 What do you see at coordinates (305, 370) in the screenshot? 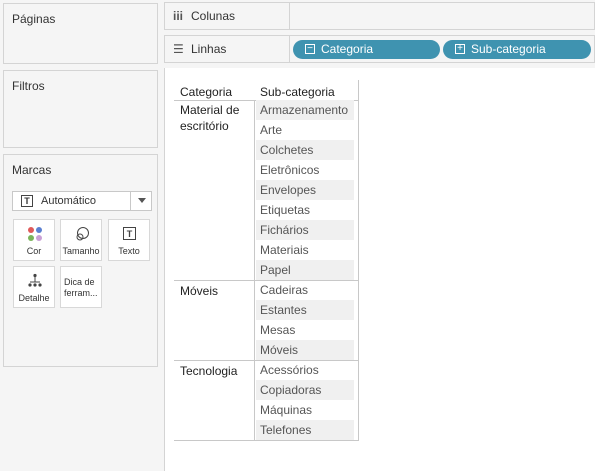
I see `table-row: Acessórios` at bounding box center [305, 370].